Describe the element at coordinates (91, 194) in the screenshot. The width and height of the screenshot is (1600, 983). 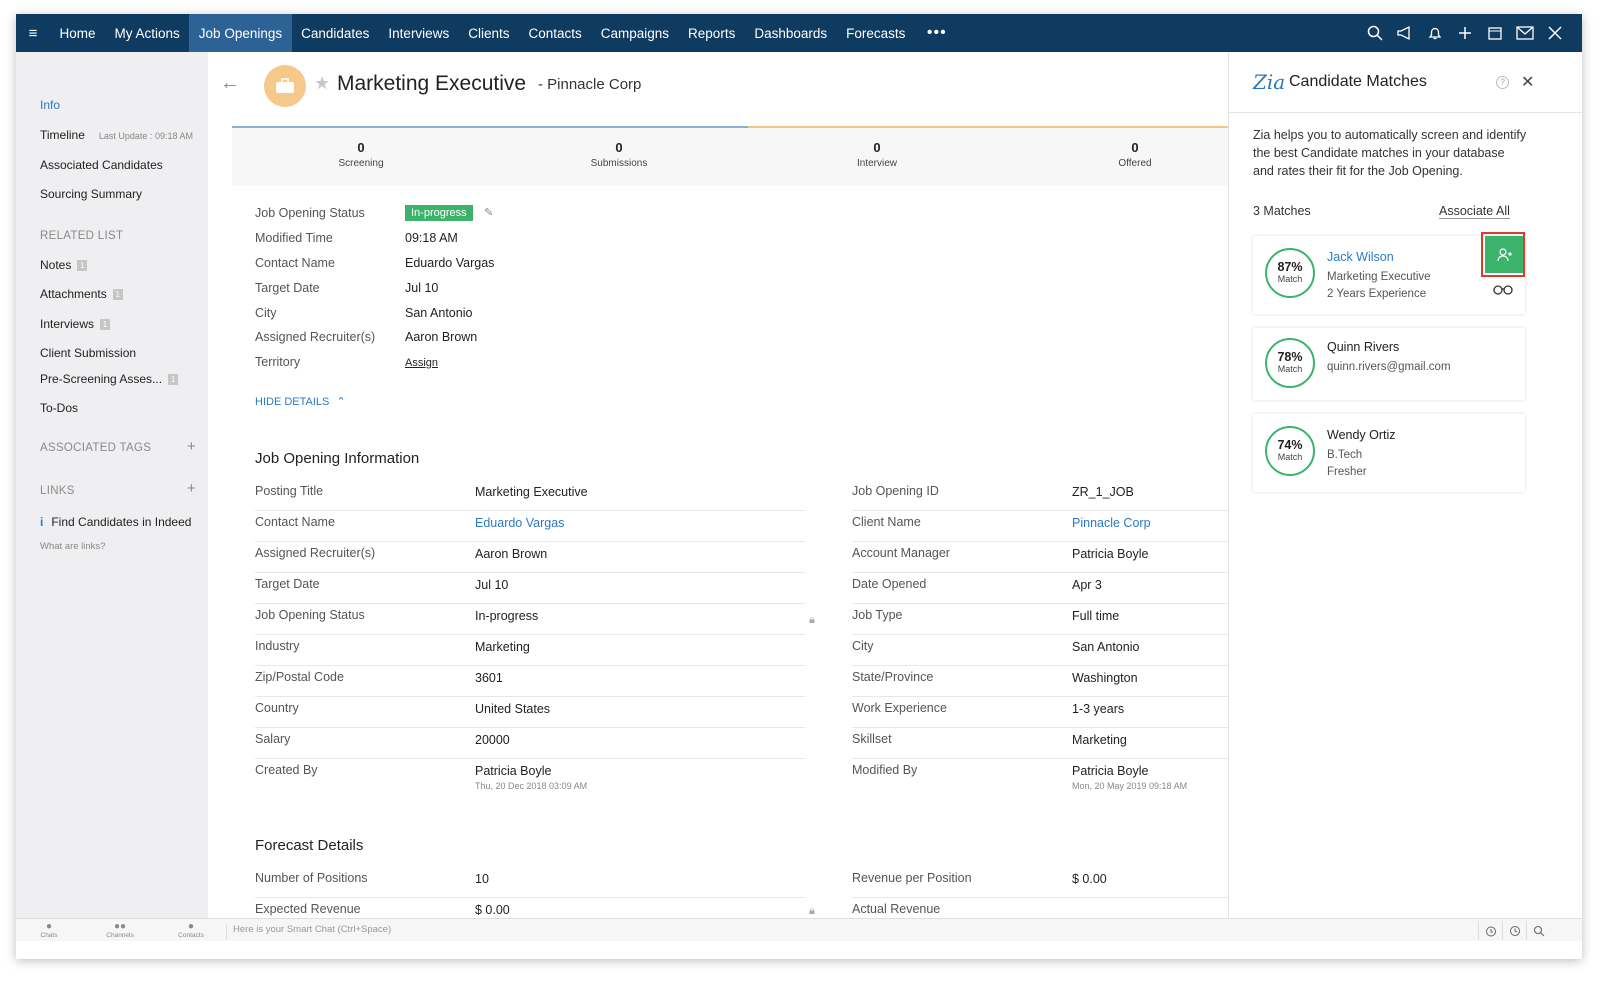
I see `sidebar-item-sourcing-summary: Sourcing Summary` at that location.